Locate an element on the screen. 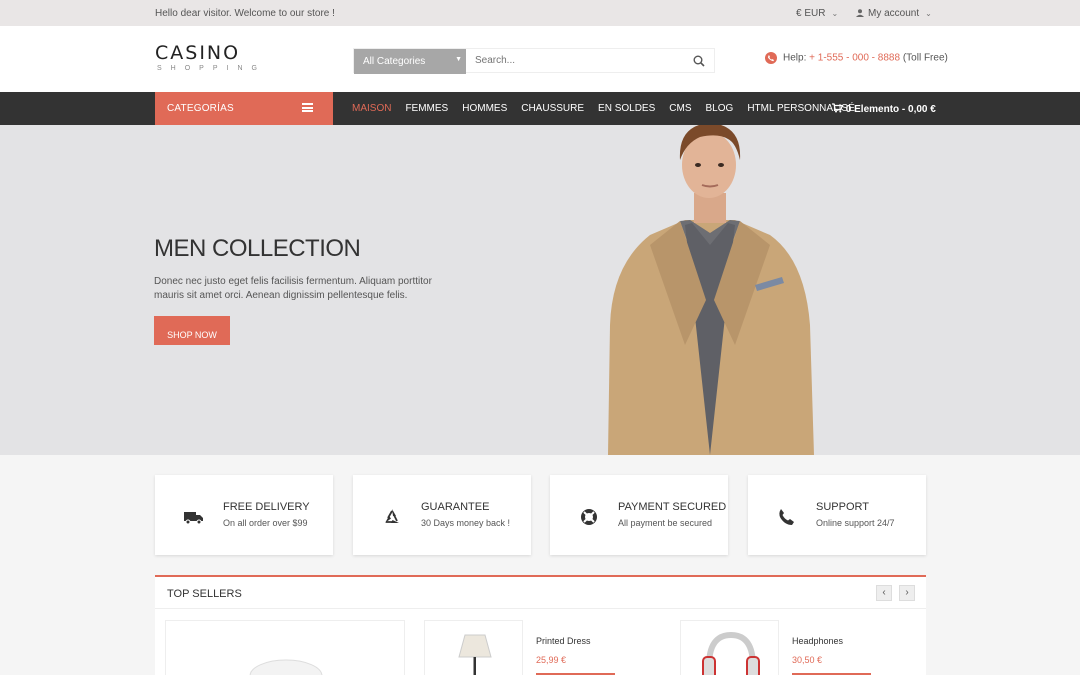 This screenshot has height=675, width=1080. product-name: Headphones is located at coordinates (817, 641).